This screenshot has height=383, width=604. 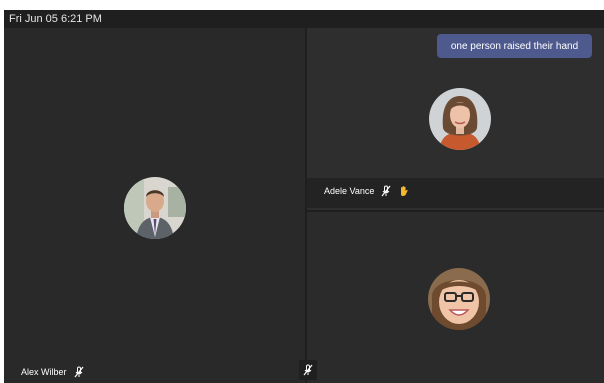 I want to click on mute-button, so click(x=308, y=370).